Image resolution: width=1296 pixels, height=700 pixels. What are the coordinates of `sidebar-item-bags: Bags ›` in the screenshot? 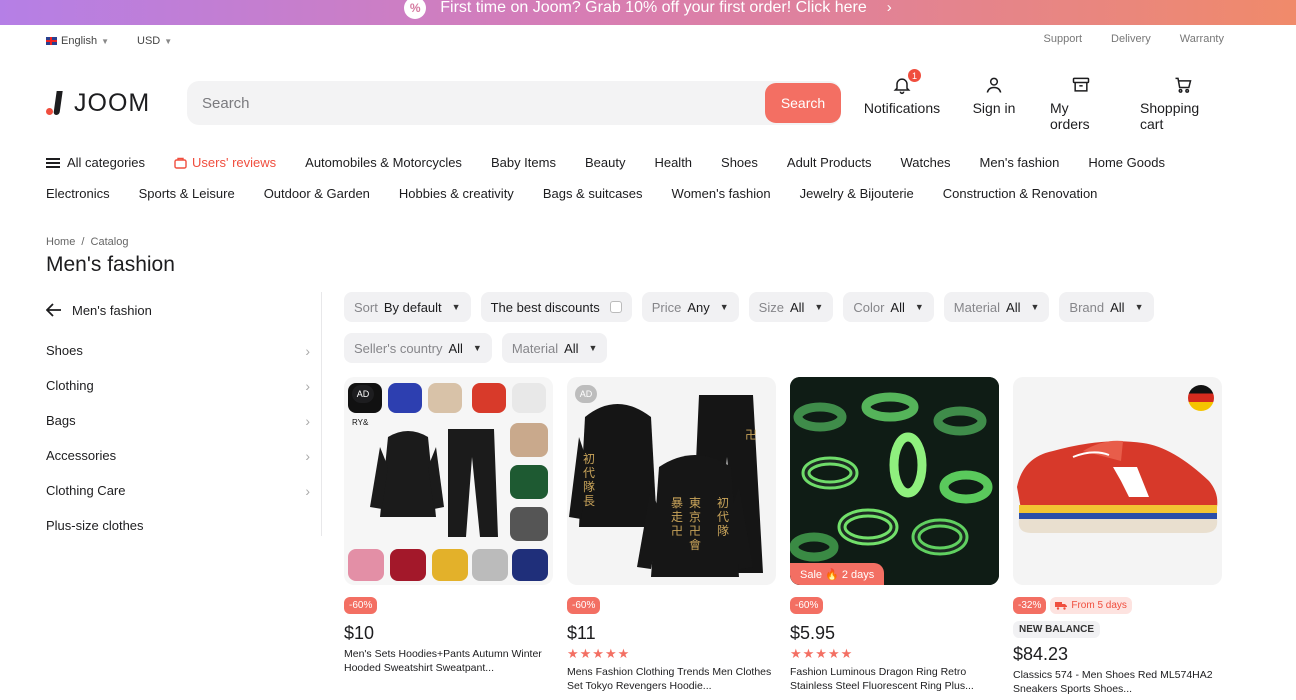 It's located at (179, 420).